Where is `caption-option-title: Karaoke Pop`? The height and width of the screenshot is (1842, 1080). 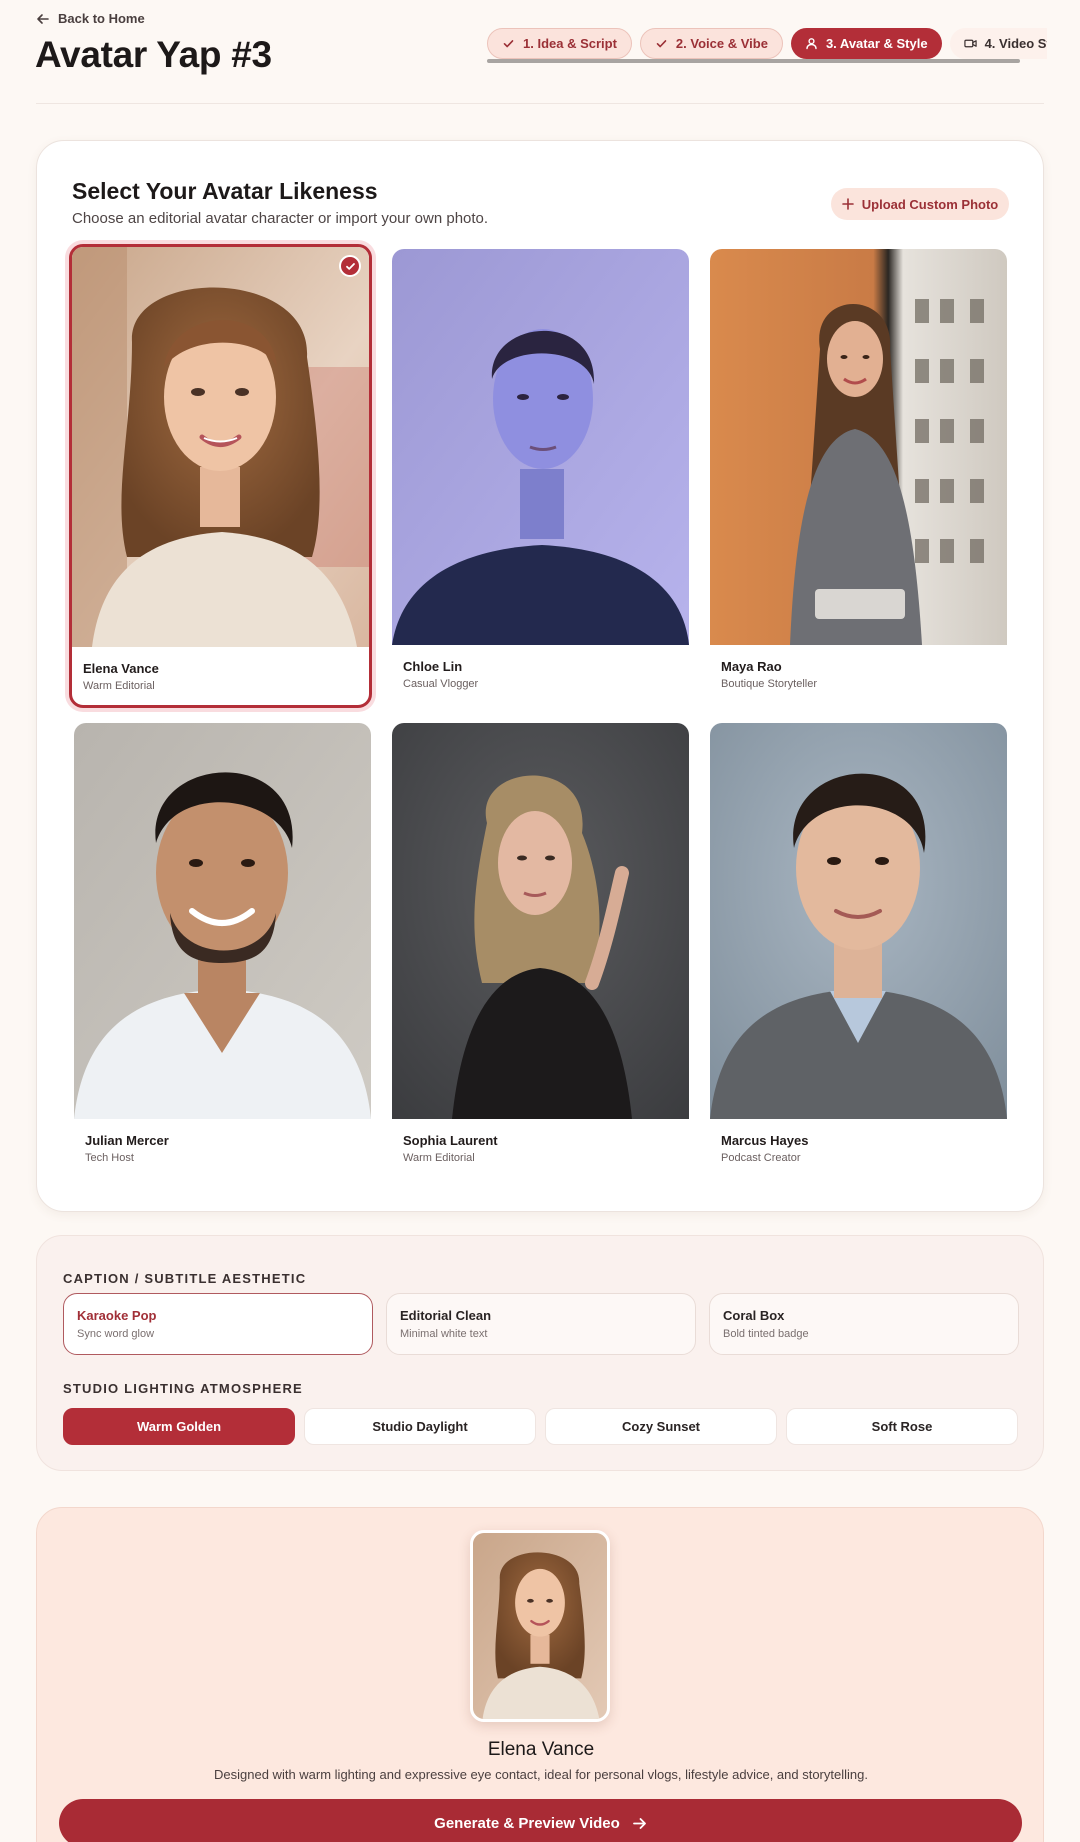
caption-option-title: Karaoke Pop is located at coordinates (117, 1315).